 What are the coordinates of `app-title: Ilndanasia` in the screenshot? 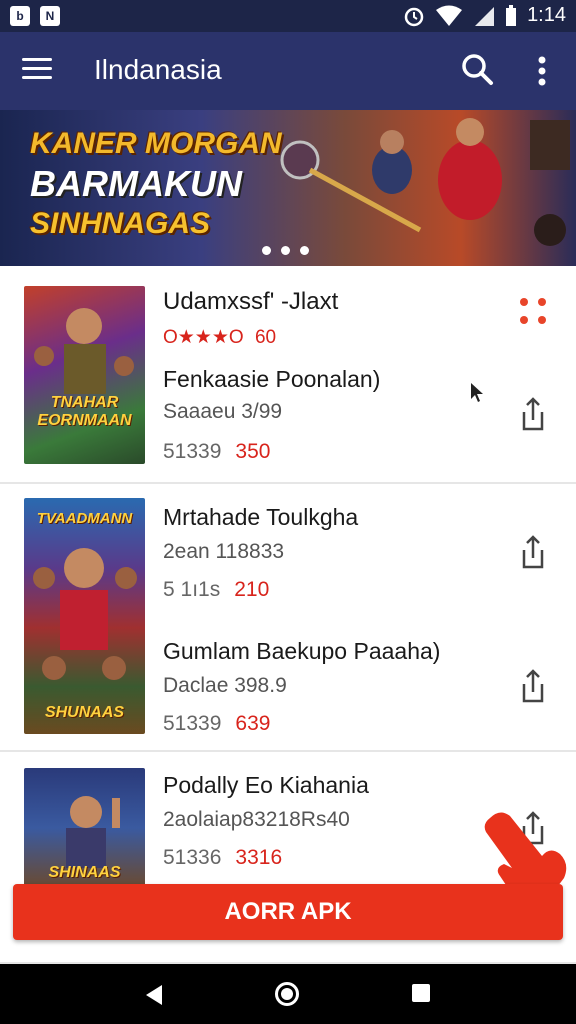 It's located at (158, 69).